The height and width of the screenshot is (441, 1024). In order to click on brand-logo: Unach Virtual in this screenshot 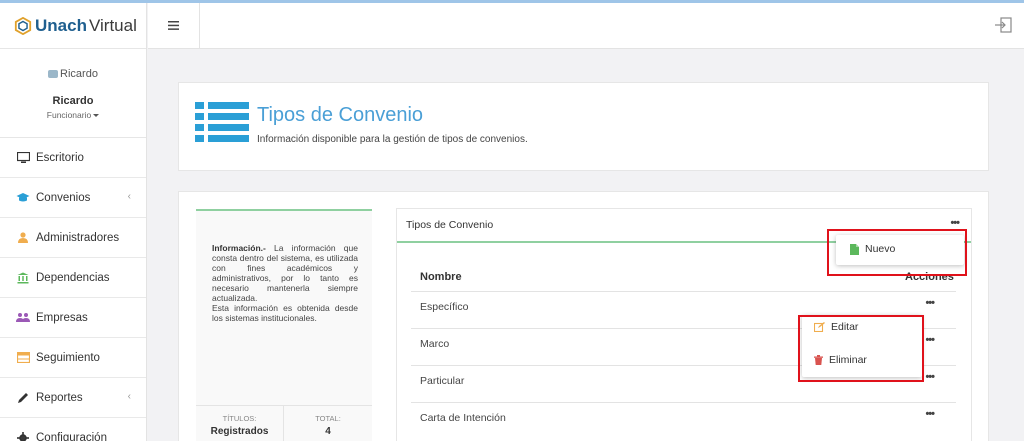, I will do `click(73, 26)`.